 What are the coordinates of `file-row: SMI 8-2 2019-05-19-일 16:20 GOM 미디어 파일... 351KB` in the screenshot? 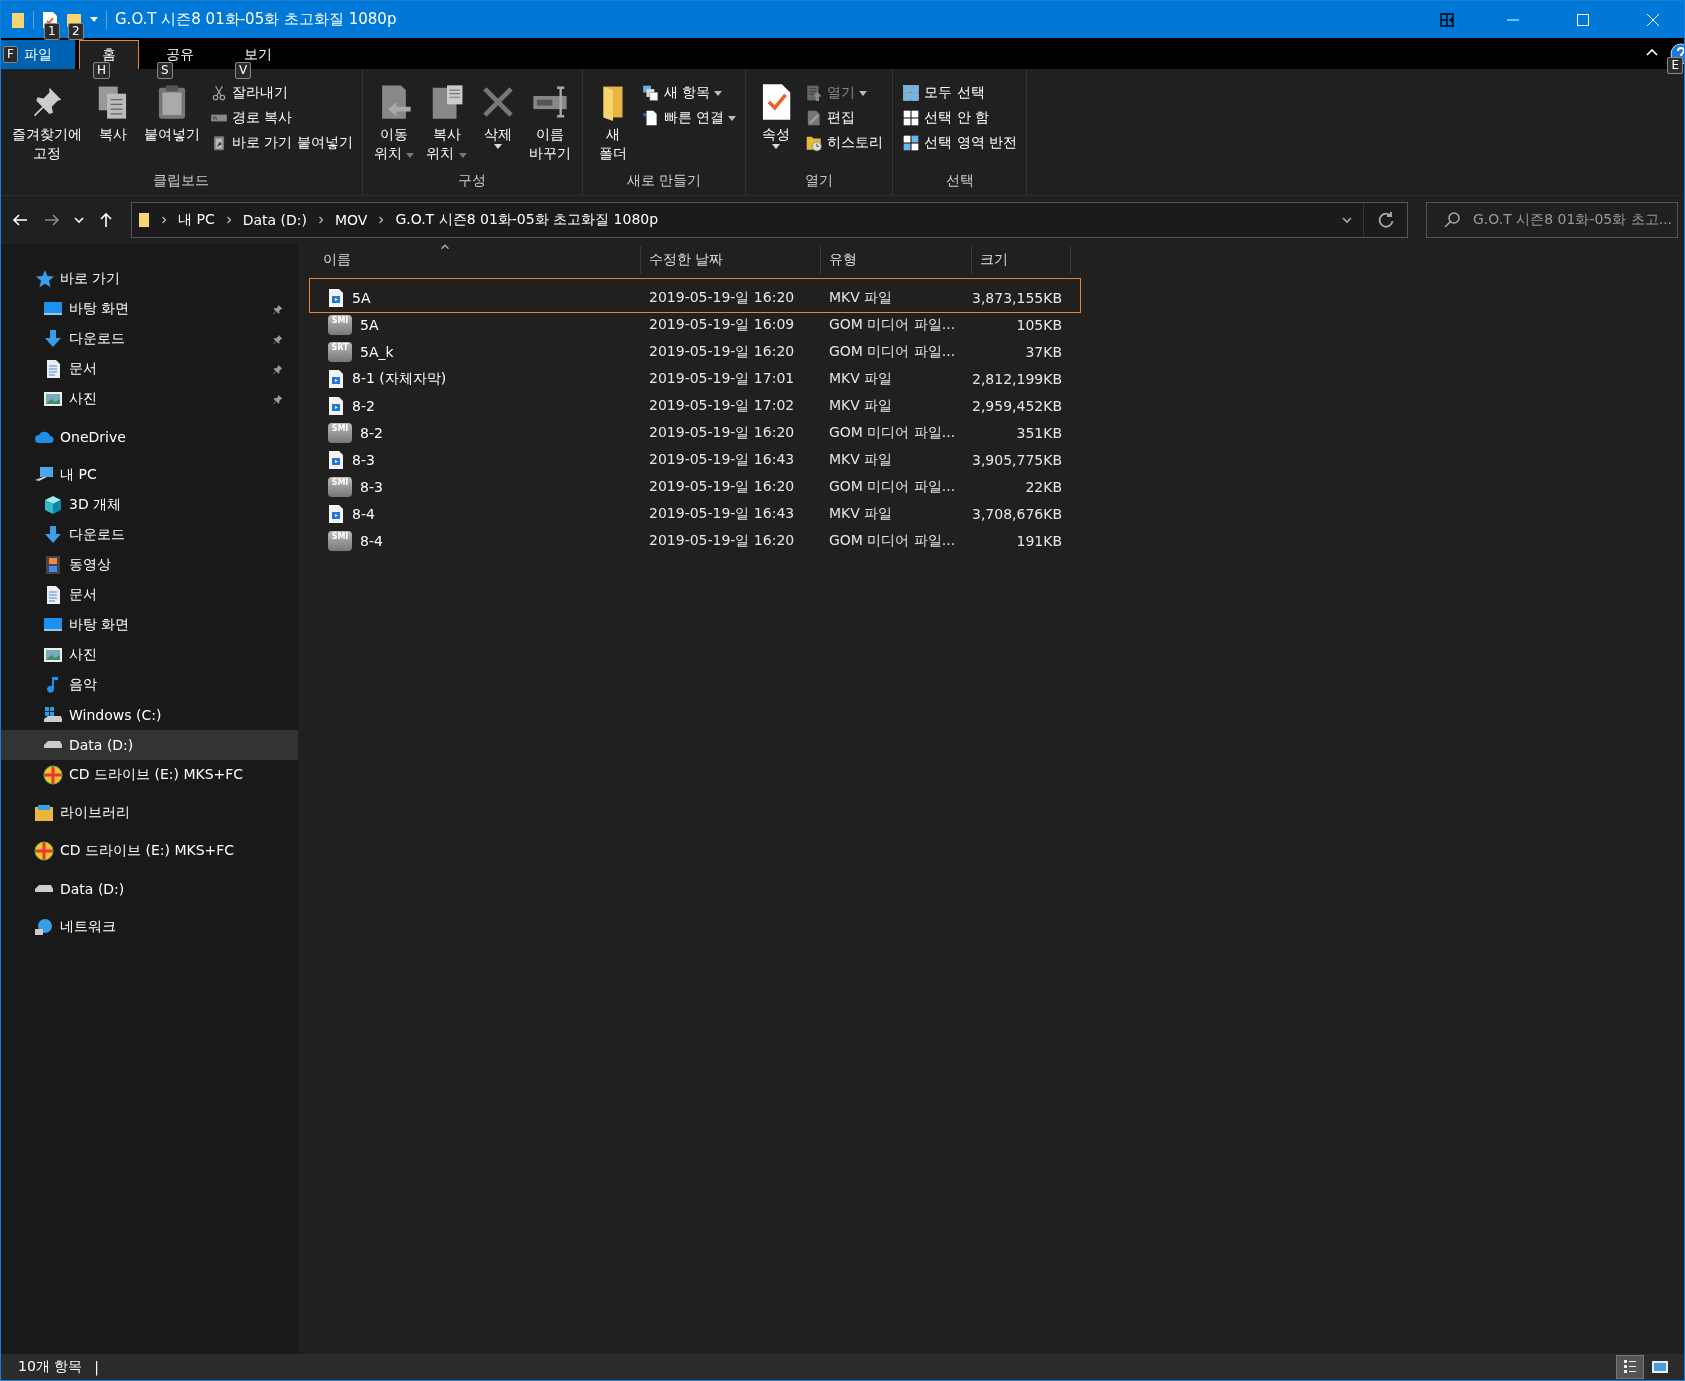 It's located at (684, 432).